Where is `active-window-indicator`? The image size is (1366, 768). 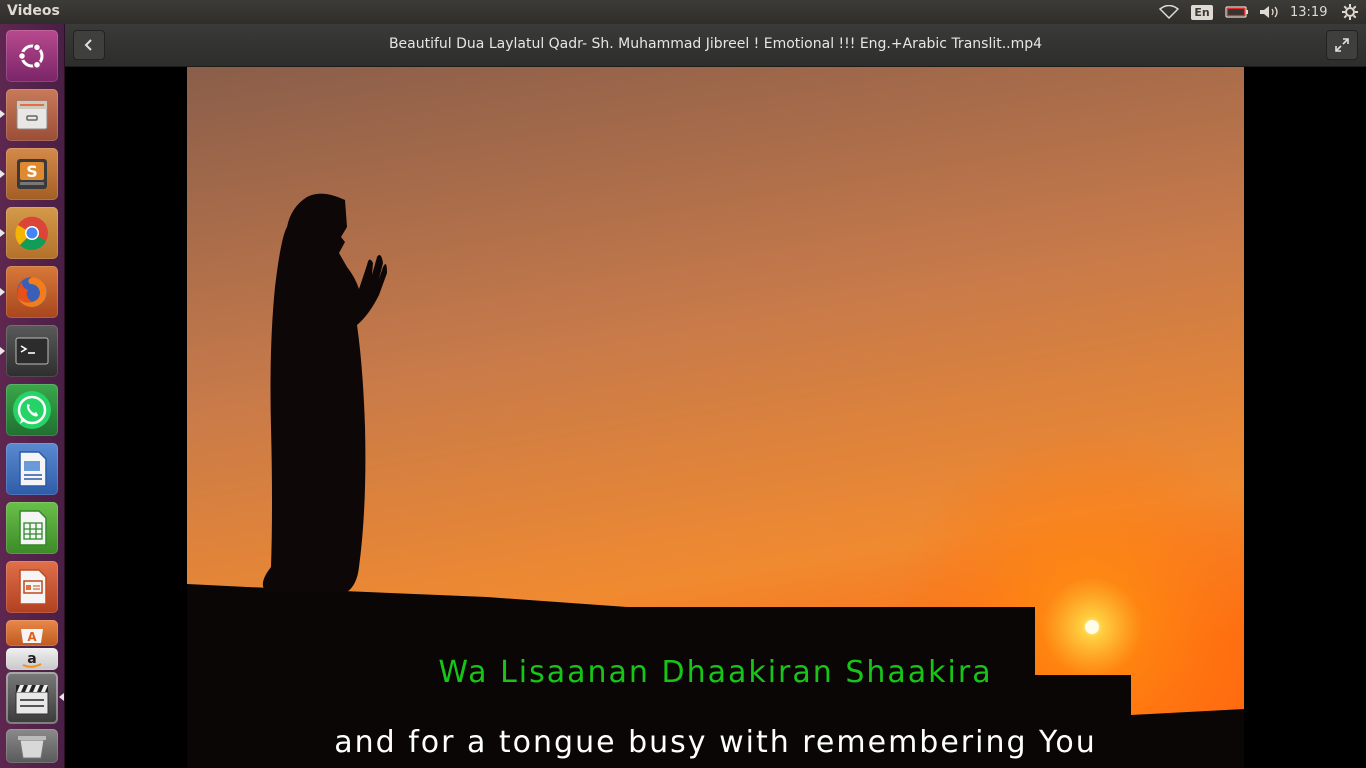 active-window-indicator is located at coordinates (61, 697).